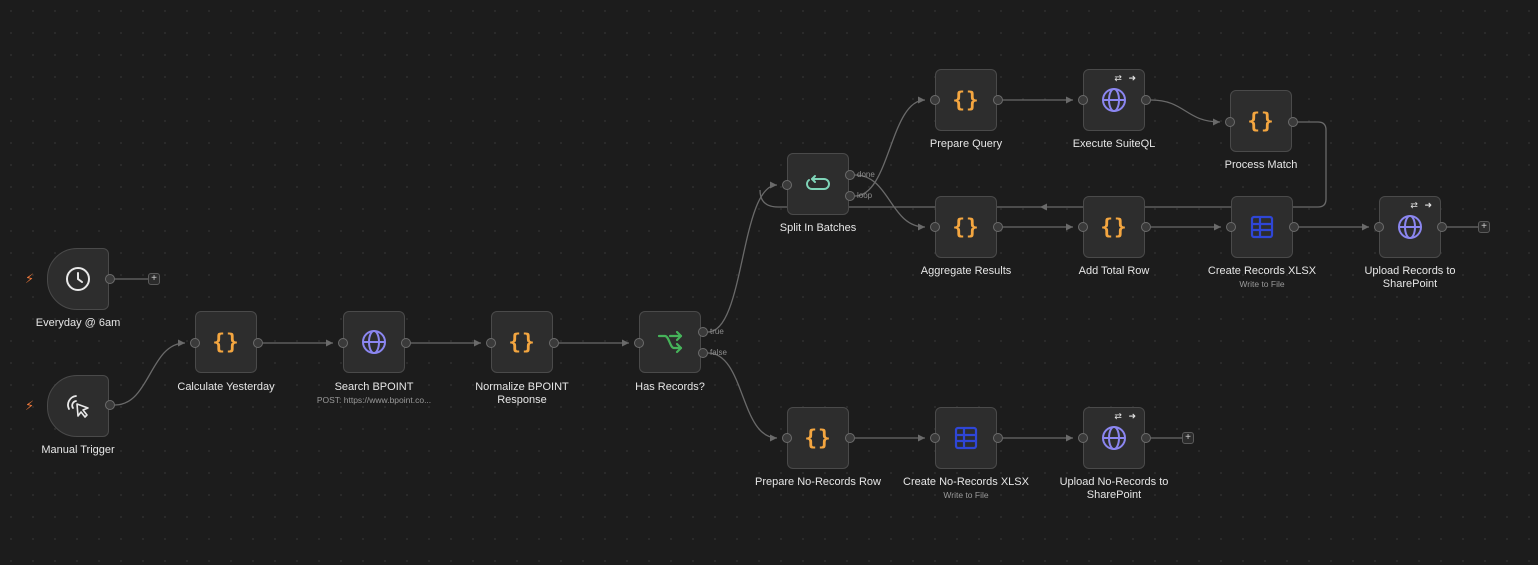 This screenshot has width=1538, height=565. What do you see at coordinates (866, 174) in the screenshot?
I see `output-label-done: done` at bounding box center [866, 174].